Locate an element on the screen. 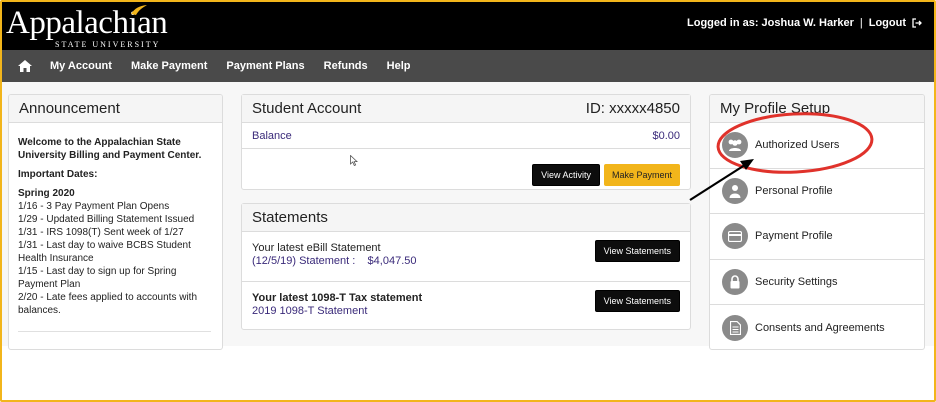 The width and height of the screenshot is (936, 402). profile-setup-title: My Profile Setup is located at coordinates (817, 109).